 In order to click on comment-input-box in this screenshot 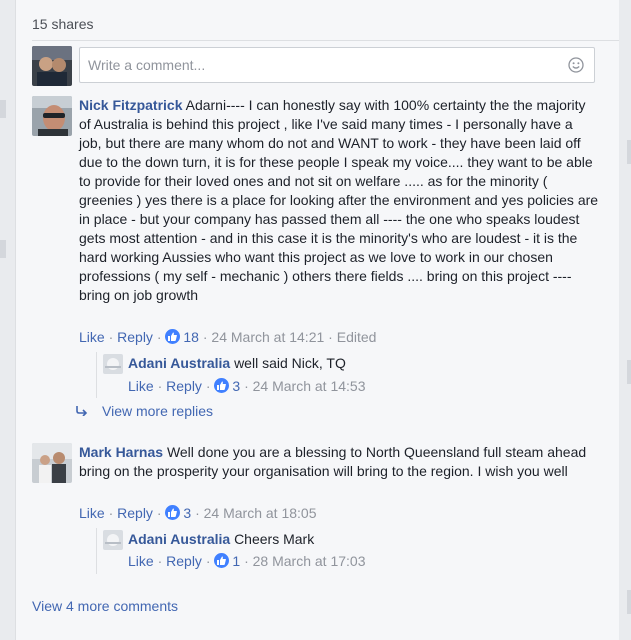, I will do `click(337, 65)`.